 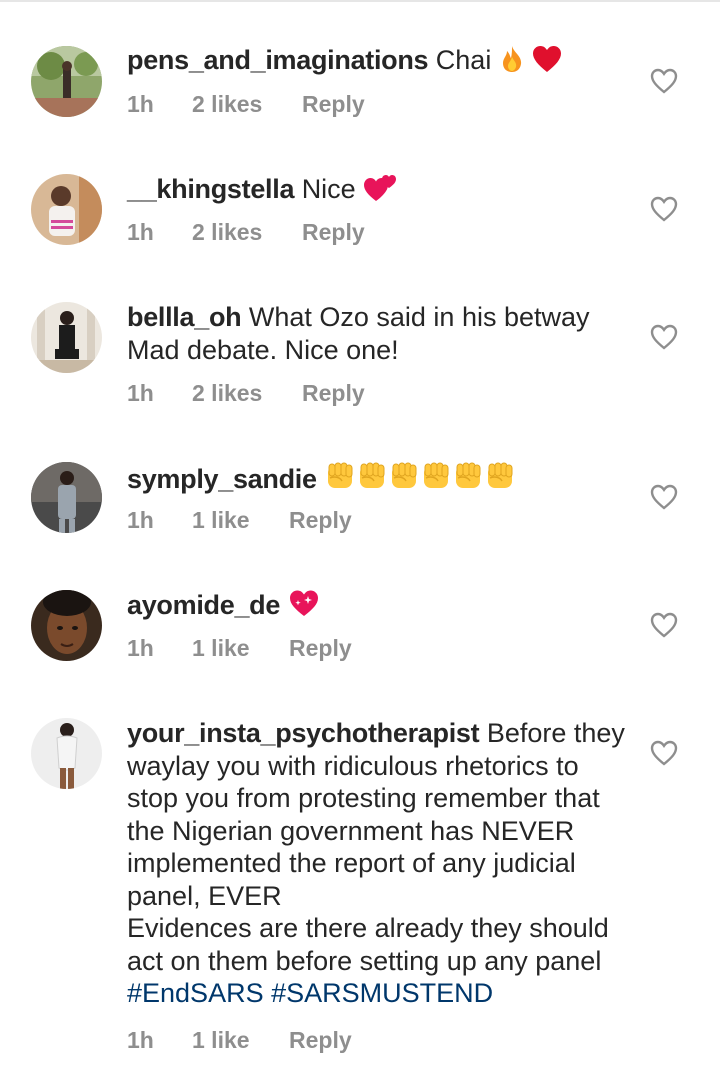 What do you see at coordinates (547, 63) in the screenshot?
I see `red-heart-emoji` at bounding box center [547, 63].